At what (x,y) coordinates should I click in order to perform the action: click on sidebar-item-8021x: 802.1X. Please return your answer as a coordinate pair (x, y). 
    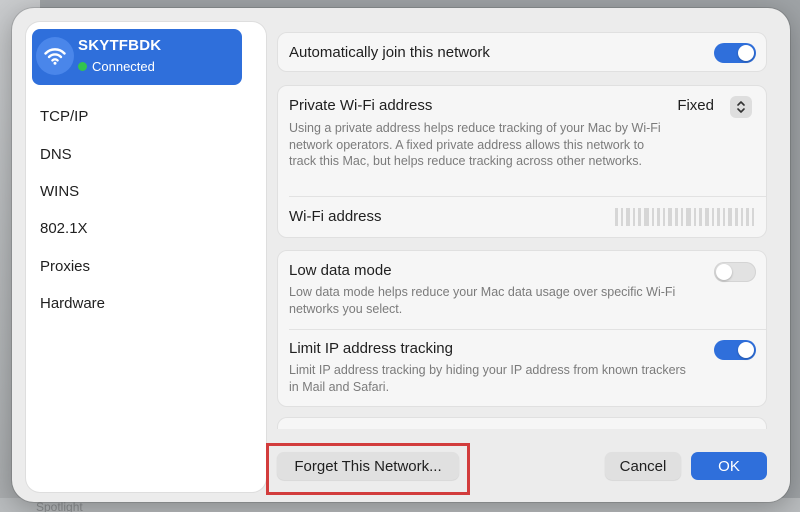
    Looking at the image, I should click on (64, 228).